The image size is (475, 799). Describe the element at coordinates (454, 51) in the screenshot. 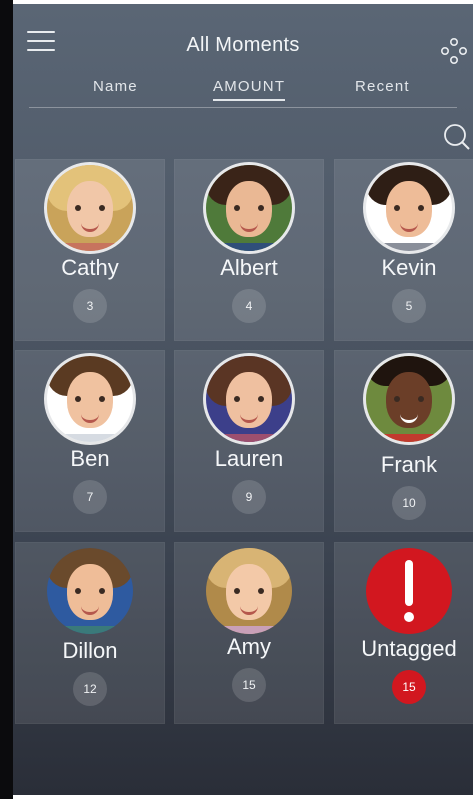

I see `options-icon` at that location.